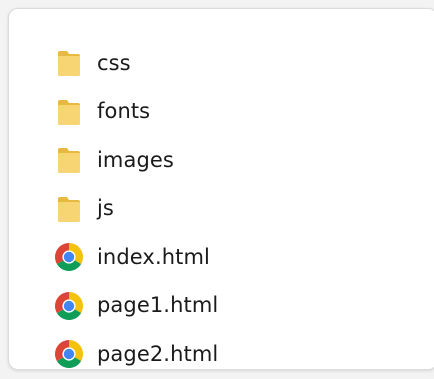  Describe the element at coordinates (153, 256) in the screenshot. I see `file-name: index.html` at that location.